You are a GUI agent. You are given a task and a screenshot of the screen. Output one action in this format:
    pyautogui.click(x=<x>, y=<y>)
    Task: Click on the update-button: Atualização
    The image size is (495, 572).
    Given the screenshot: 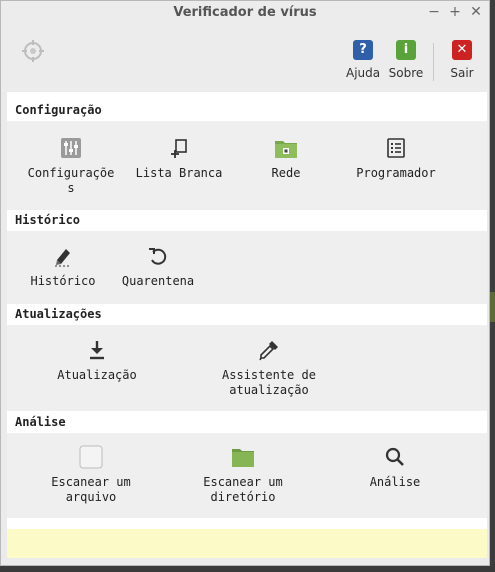 What is the action you would take?
    pyautogui.click(x=97, y=360)
    